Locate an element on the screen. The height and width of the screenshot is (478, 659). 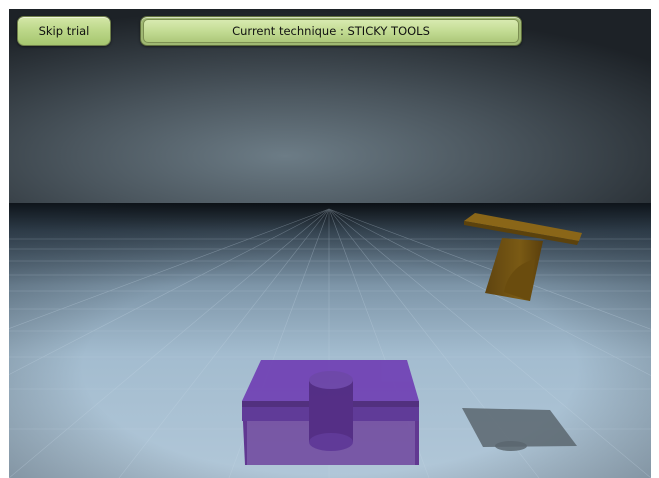
technique-label: Current technique : STICKY TOOLS is located at coordinates (331, 31).